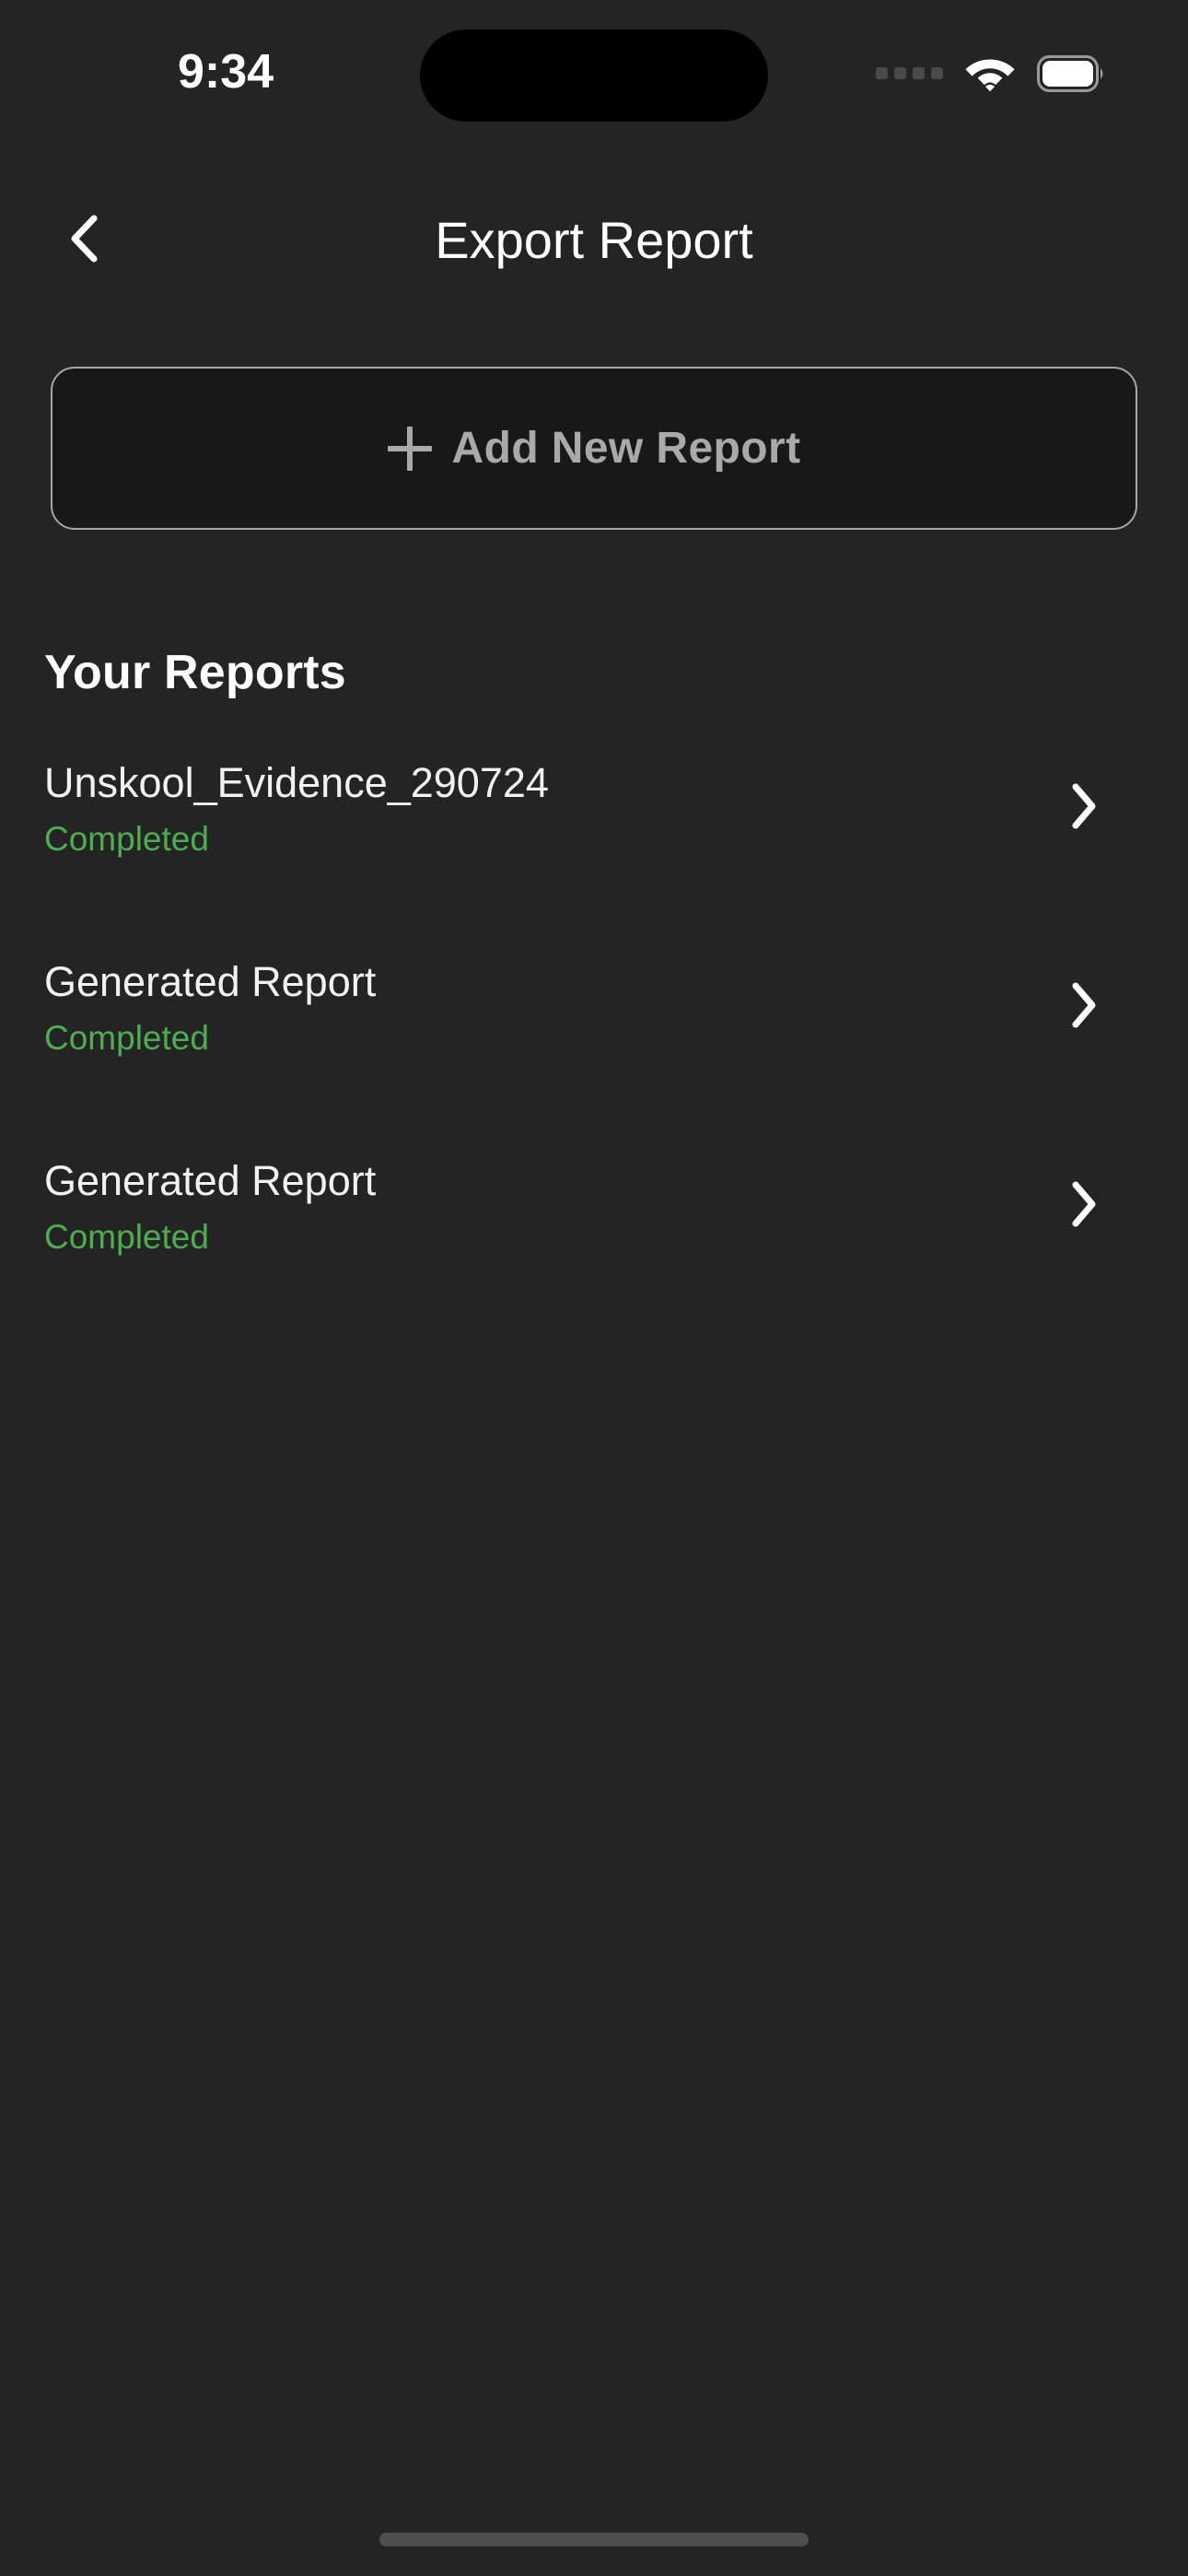  Describe the element at coordinates (296, 782) in the screenshot. I see `report-name: Unskool_Evidence_290724` at that location.